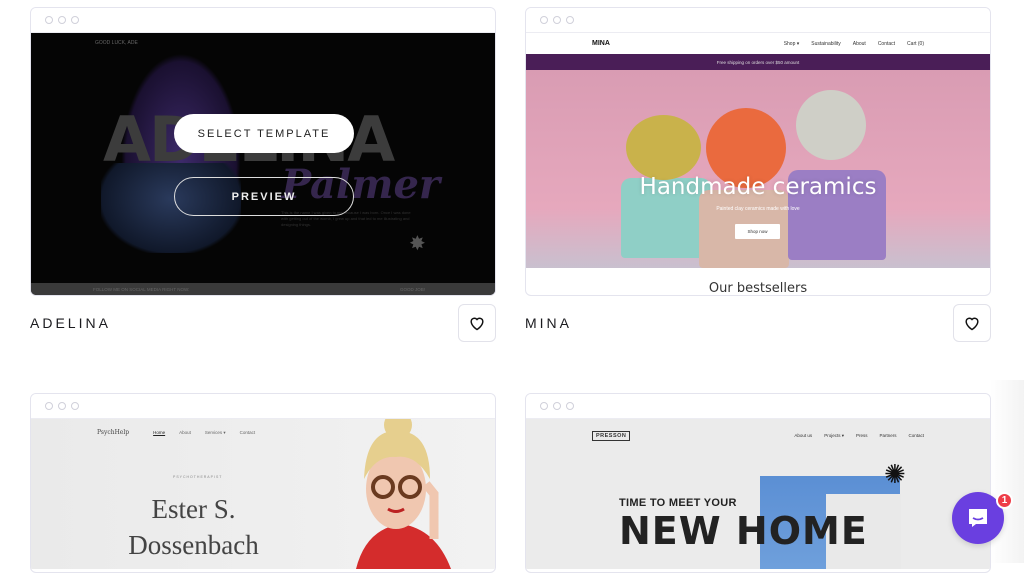 Image resolution: width=1024 pixels, height=573 pixels. What do you see at coordinates (1004, 500) in the screenshot?
I see `unread-badge: 1` at bounding box center [1004, 500].